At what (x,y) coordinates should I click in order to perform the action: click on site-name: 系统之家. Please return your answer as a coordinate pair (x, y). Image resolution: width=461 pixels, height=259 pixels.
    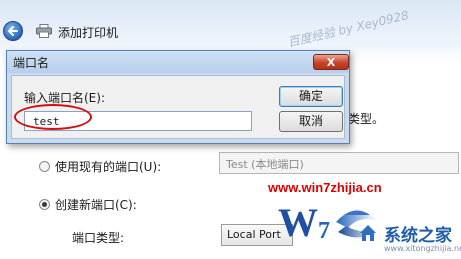
    Looking at the image, I should click on (418, 236).